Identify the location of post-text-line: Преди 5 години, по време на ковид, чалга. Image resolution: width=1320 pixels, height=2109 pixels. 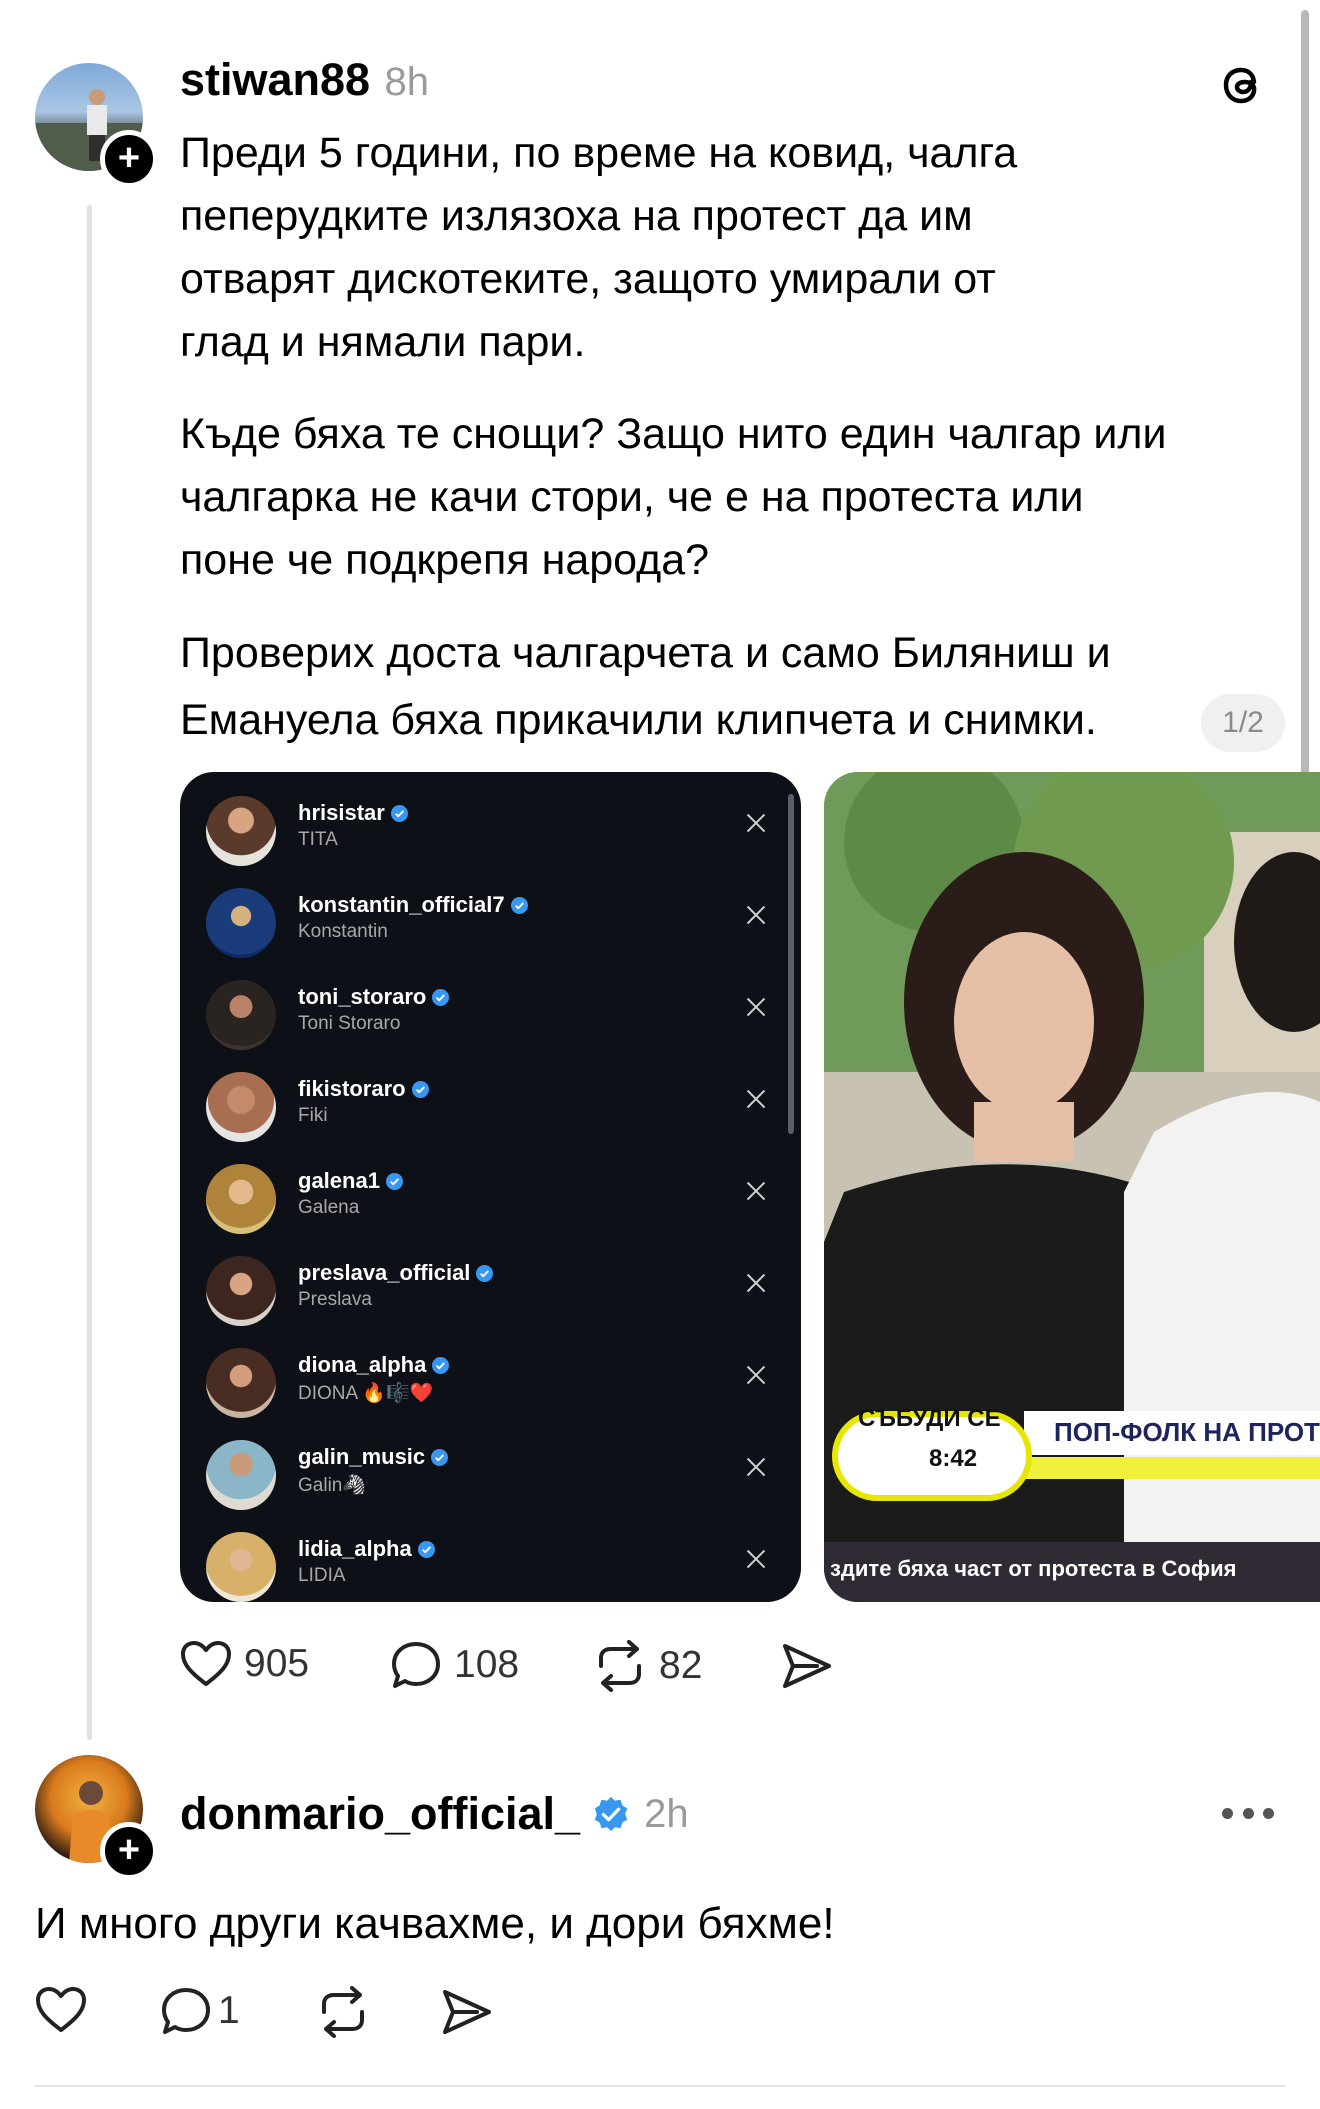
(599, 153).